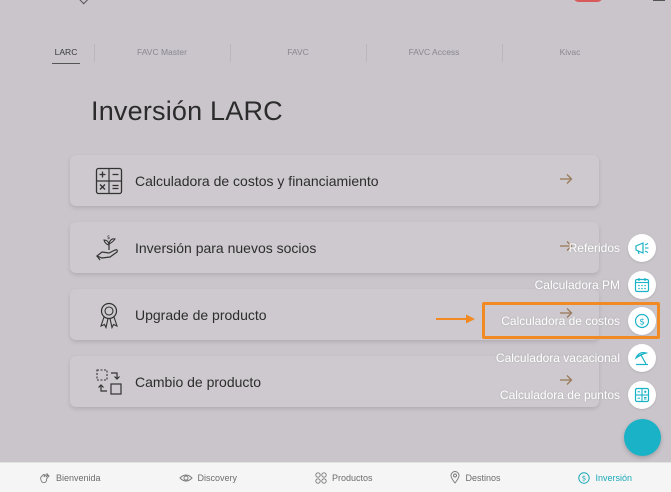 This screenshot has height=492, width=671. I want to click on fab-calculadora-pm: Calculadora PM, so click(595, 285).